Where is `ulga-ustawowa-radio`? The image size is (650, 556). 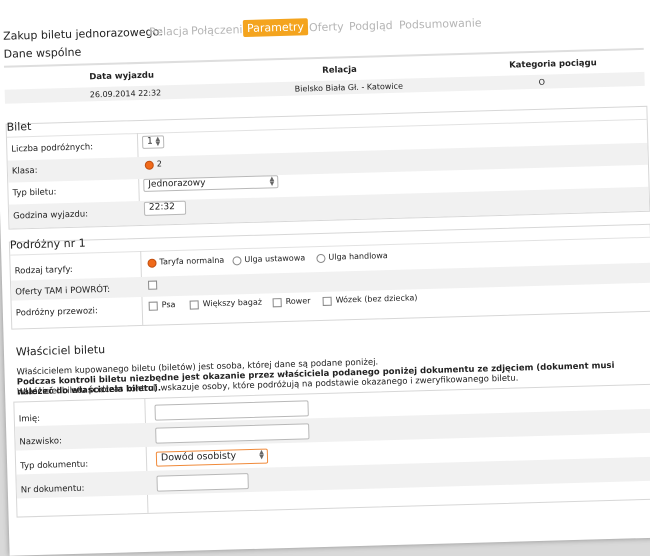
ulga-ustawowa-radio is located at coordinates (237, 261).